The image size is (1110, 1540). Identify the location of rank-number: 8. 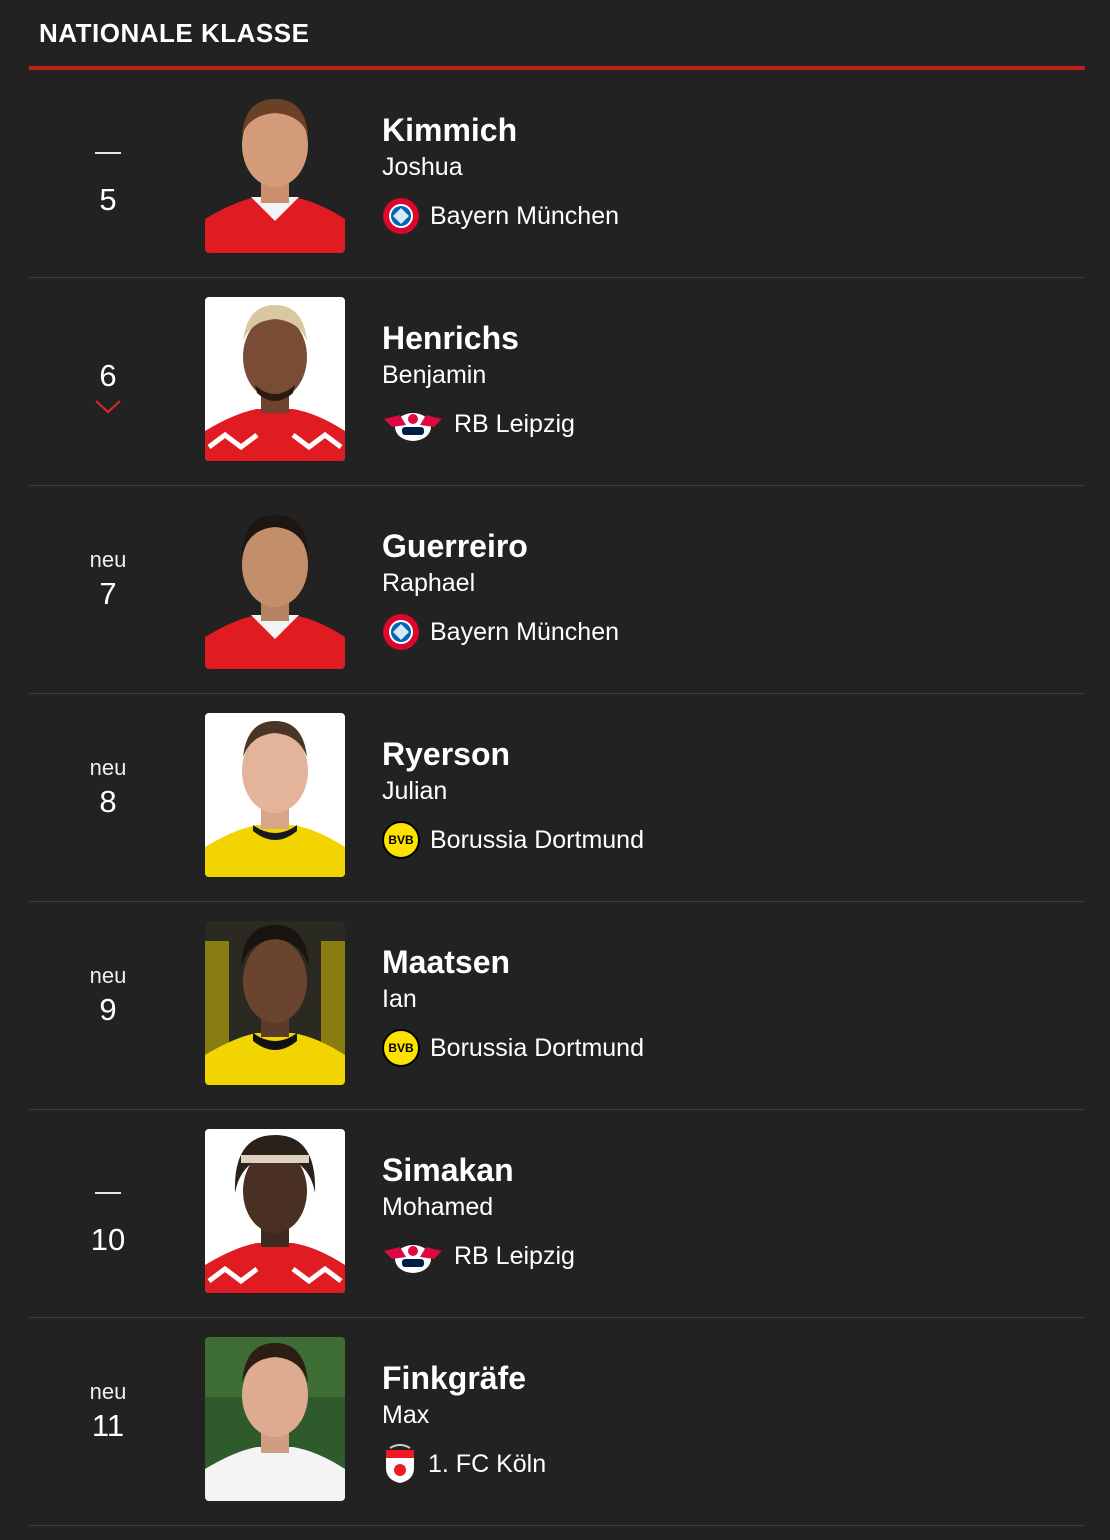
(108, 801).